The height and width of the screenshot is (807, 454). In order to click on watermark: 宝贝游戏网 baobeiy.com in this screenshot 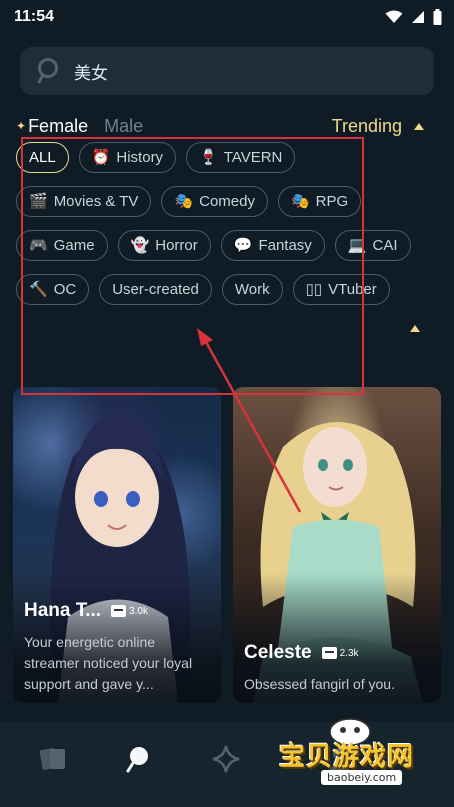, I will do `click(351, 760)`.